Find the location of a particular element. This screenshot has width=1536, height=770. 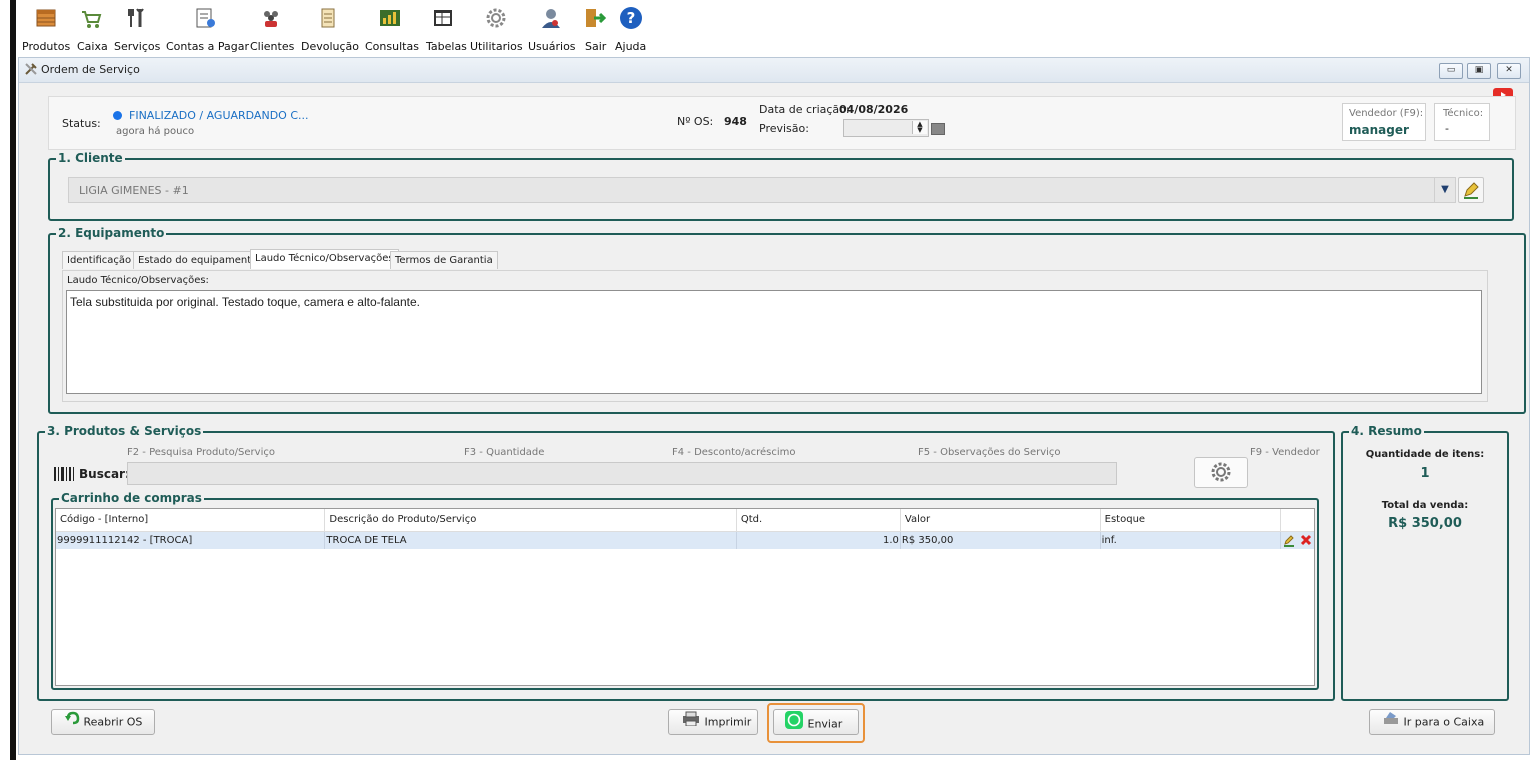

toolbar-label: Clientes is located at coordinates (272, 46).